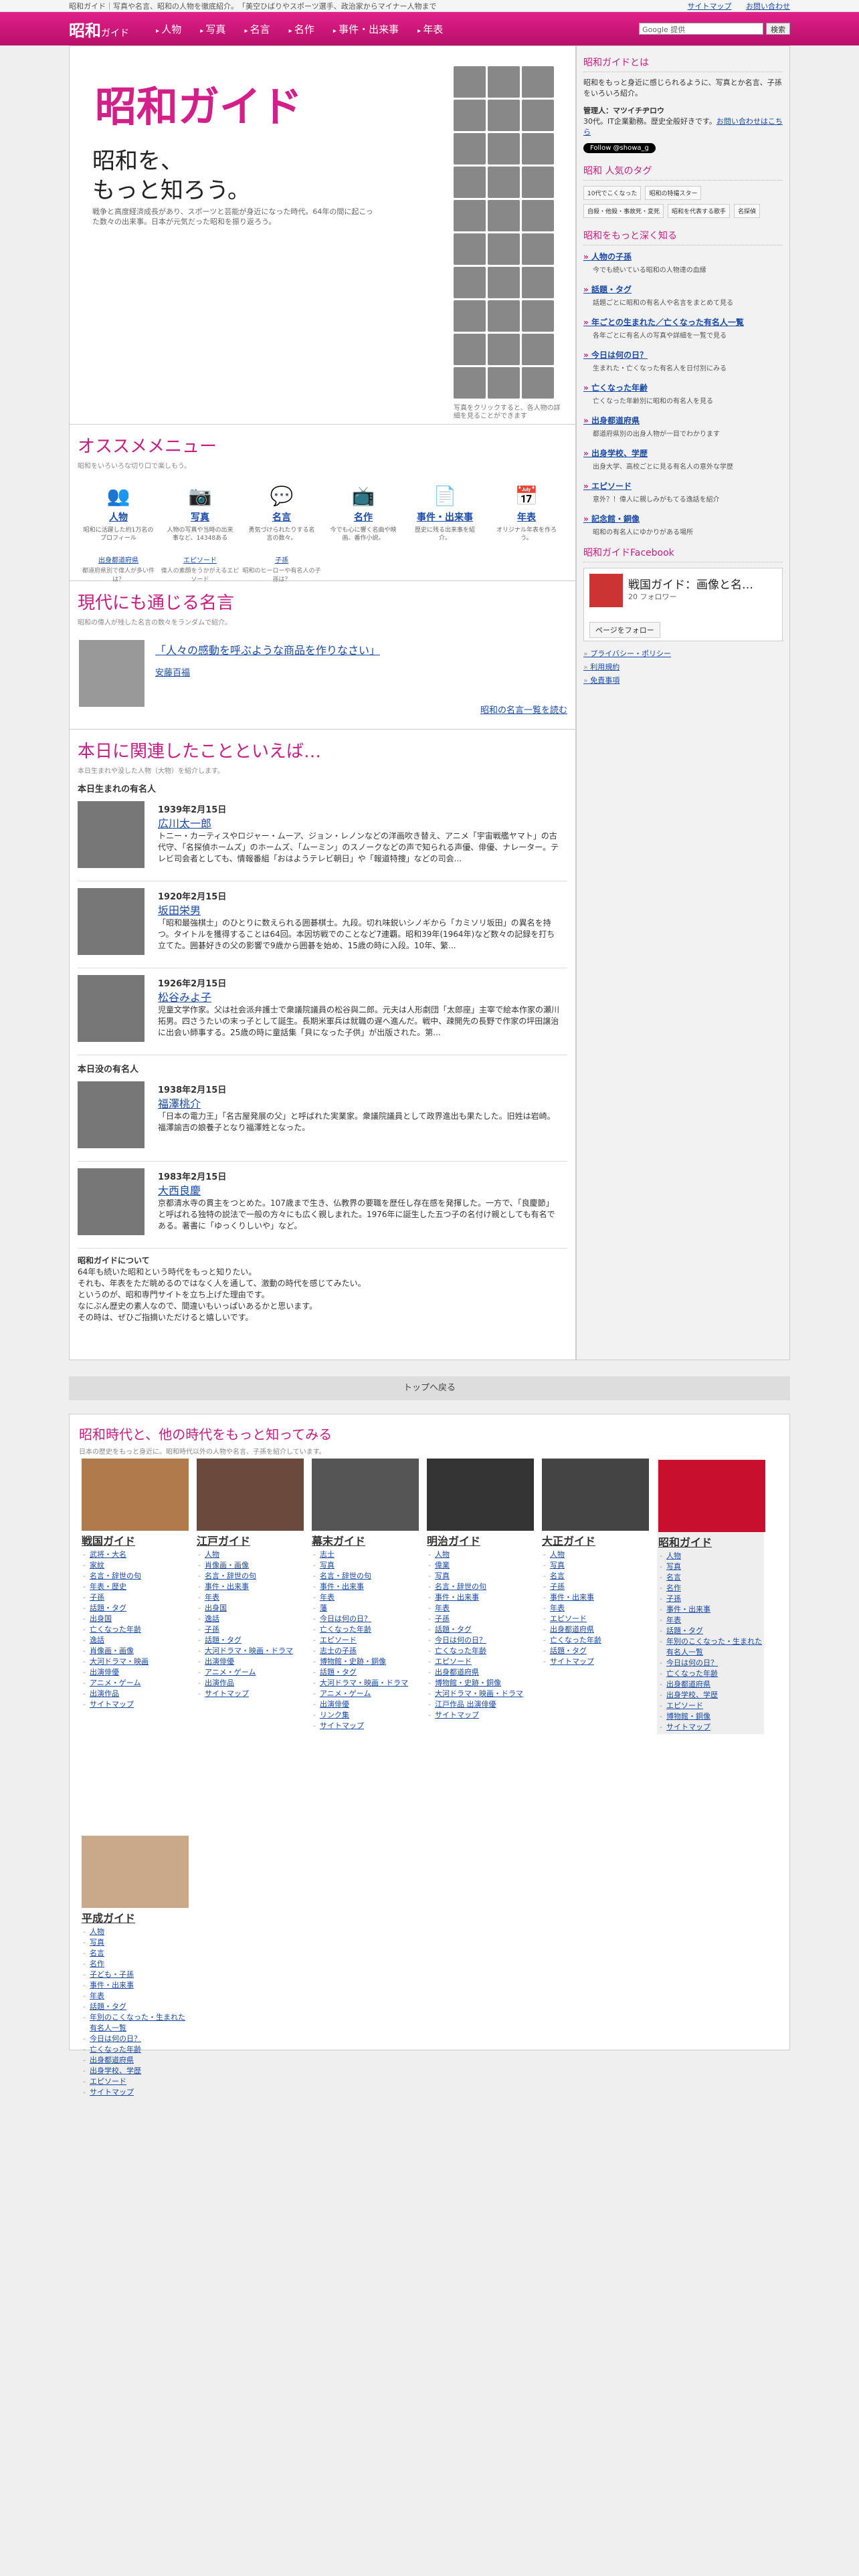  Describe the element at coordinates (179, 1103) in the screenshot. I see `person-name-link: 福澤桃介` at that location.